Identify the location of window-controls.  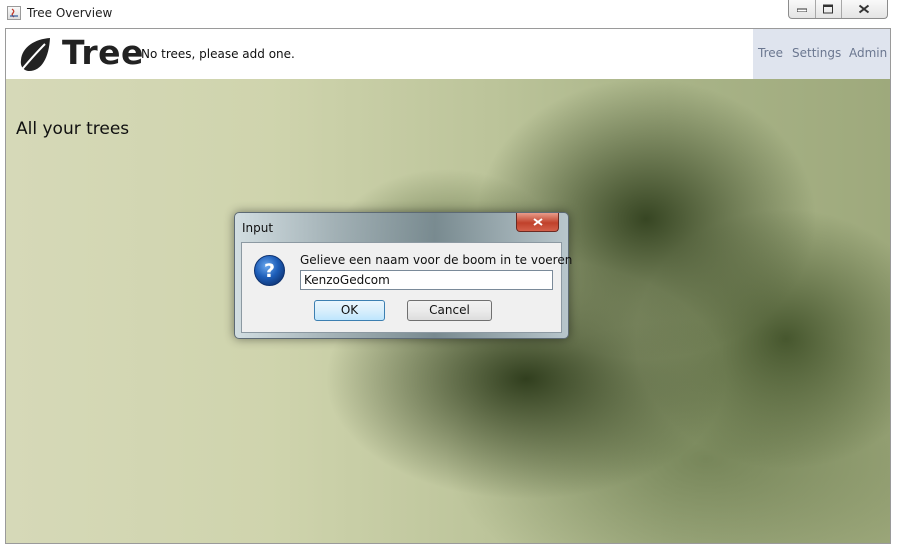
(838, 9).